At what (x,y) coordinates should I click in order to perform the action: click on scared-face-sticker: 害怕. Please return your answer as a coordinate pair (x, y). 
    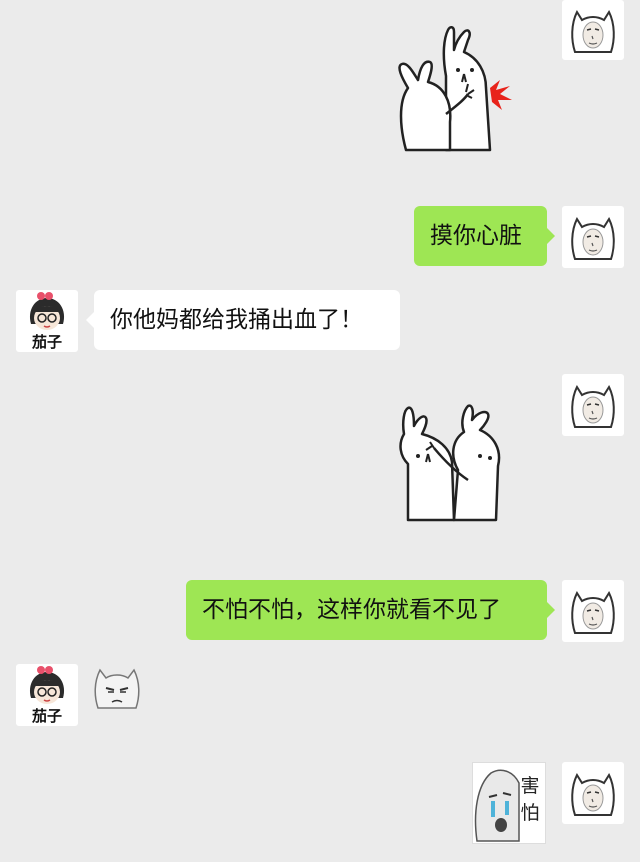
    Looking at the image, I should click on (509, 803).